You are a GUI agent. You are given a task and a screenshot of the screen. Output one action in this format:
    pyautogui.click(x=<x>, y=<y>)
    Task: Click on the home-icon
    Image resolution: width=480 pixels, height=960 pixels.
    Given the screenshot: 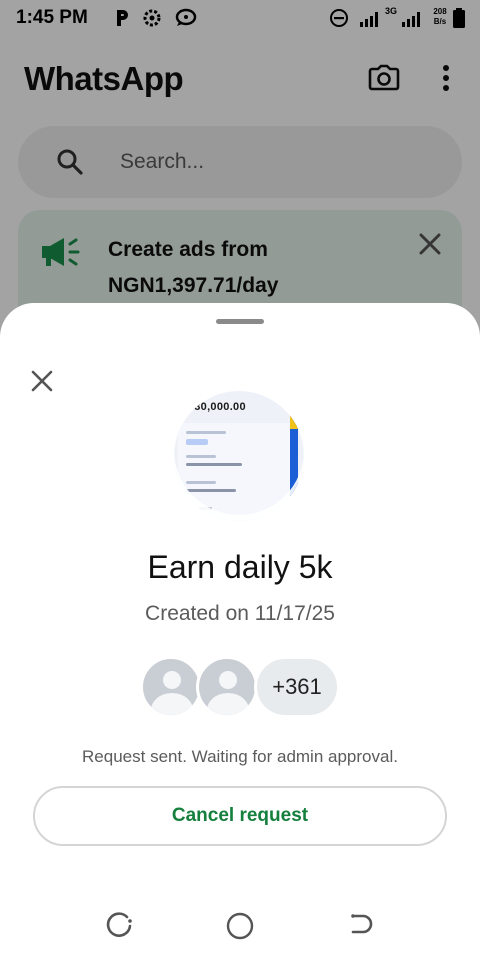 What is the action you would take?
    pyautogui.click(x=240, y=926)
    